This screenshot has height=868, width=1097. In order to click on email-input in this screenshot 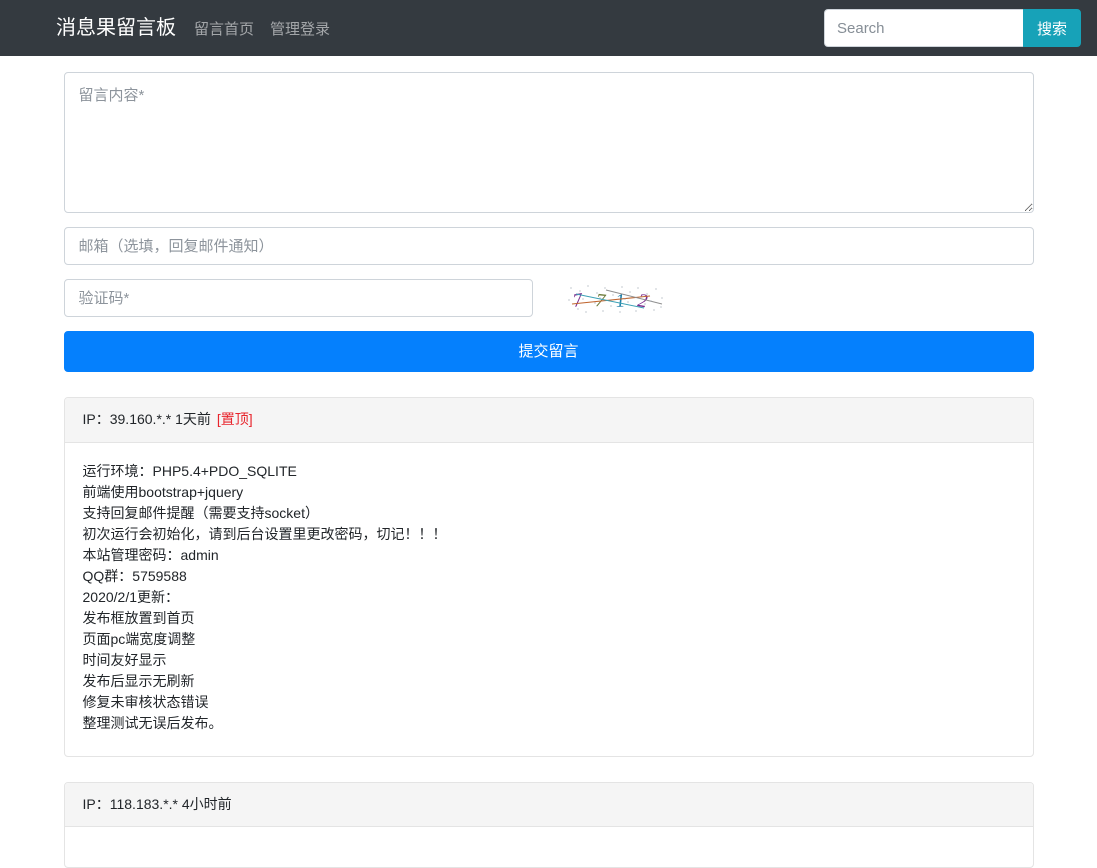, I will do `click(548, 246)`.